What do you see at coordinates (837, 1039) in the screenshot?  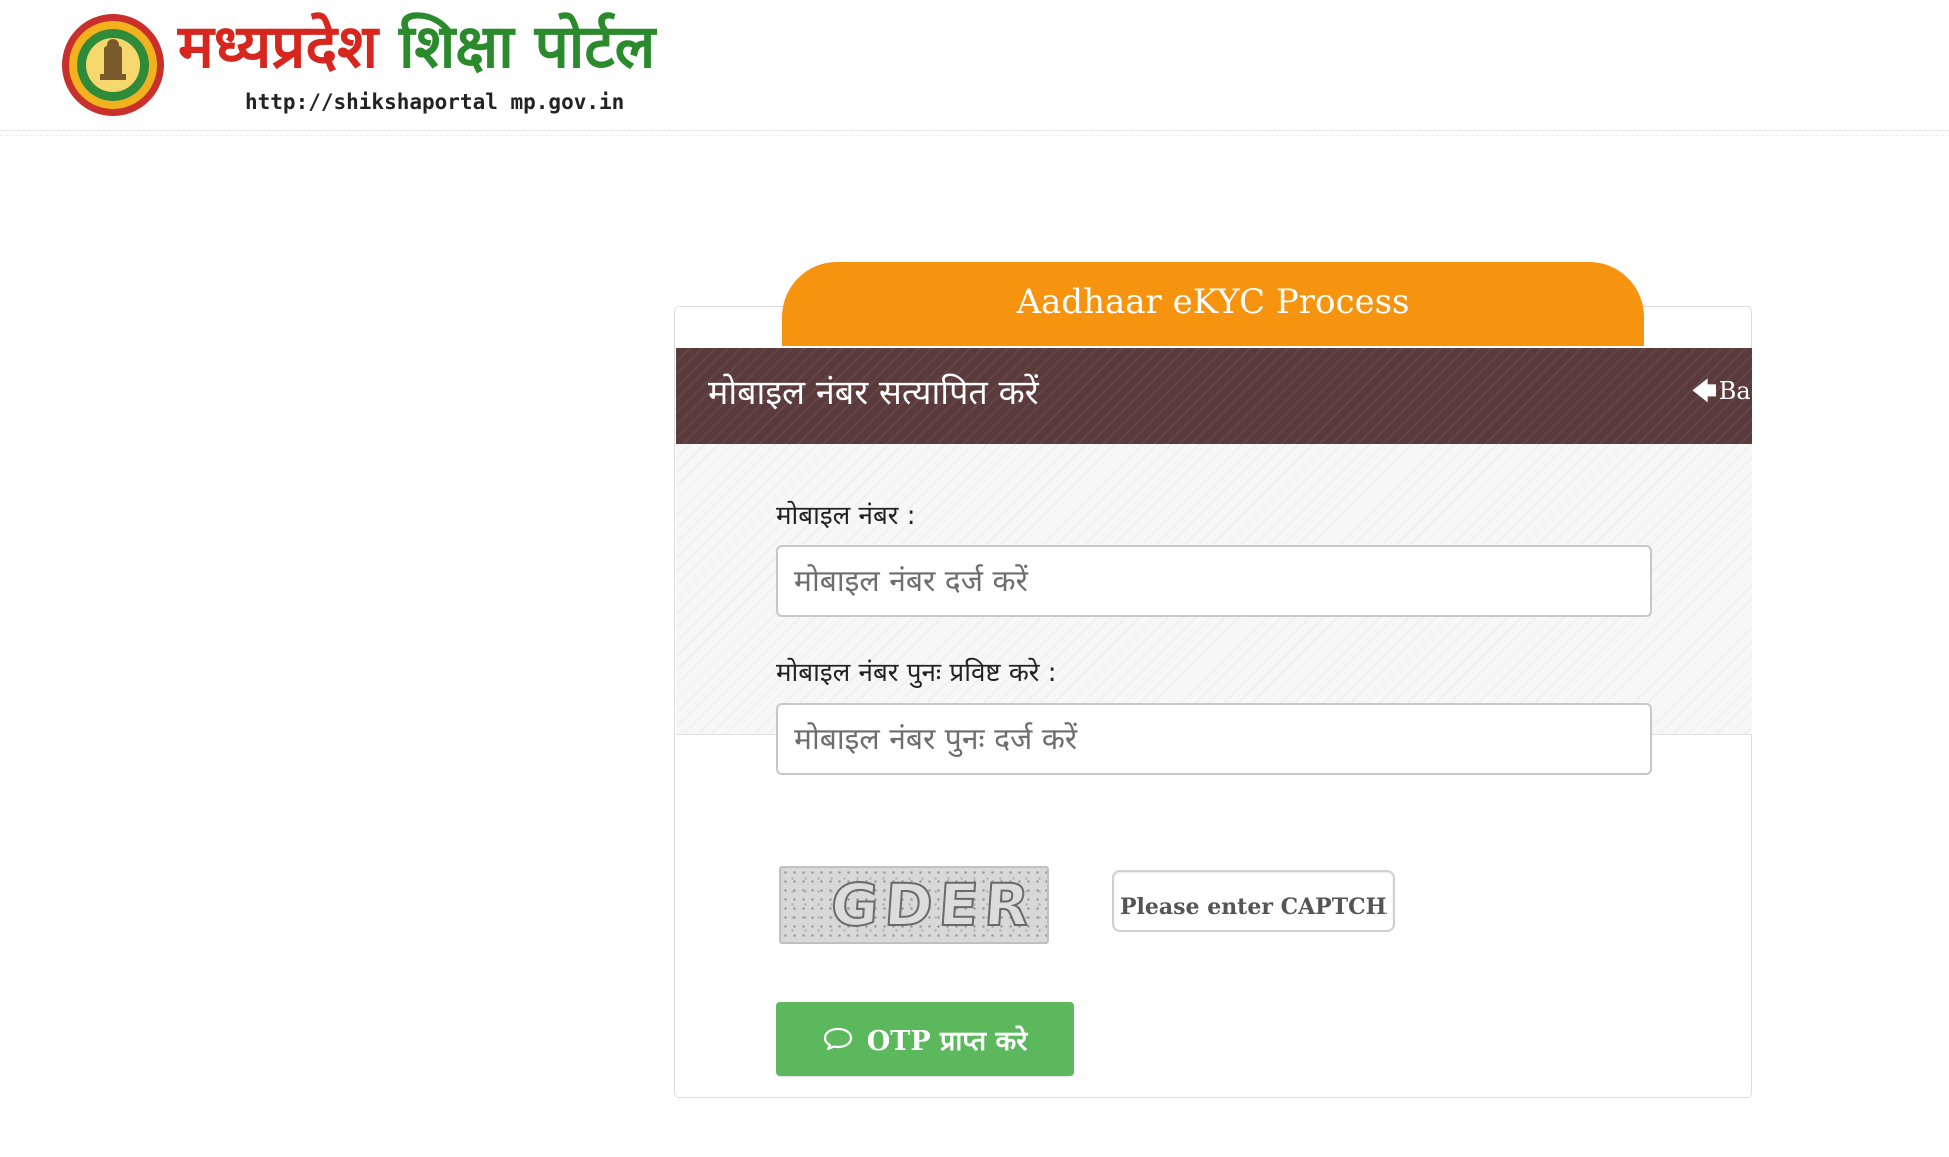 I see `chat-bubble-icon` at bounding box center [837, 1039].